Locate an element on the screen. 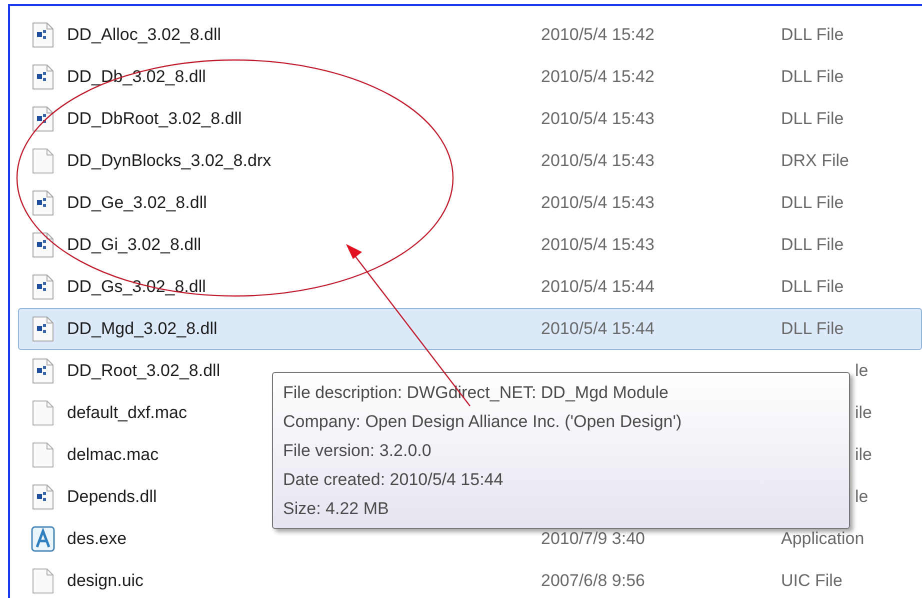  file-name: DD_Gi_3.02_8.dll is located at coordinates (134, 244).